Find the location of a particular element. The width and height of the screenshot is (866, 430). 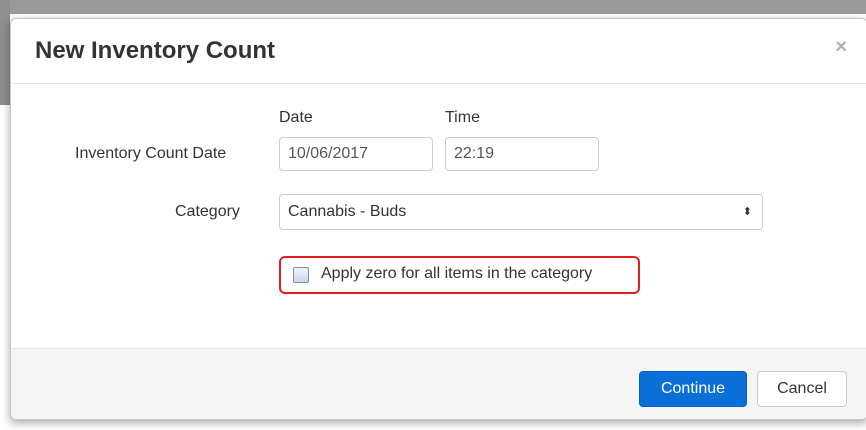

dialog-header: New Inventory Count × is located at coordinates (438, 51).